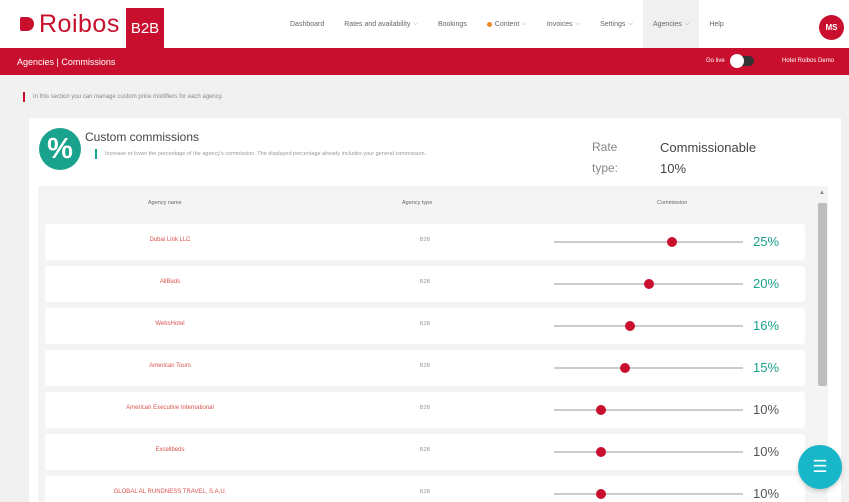  I want to click on agency-name: WebsHotel, so click(170, 324).